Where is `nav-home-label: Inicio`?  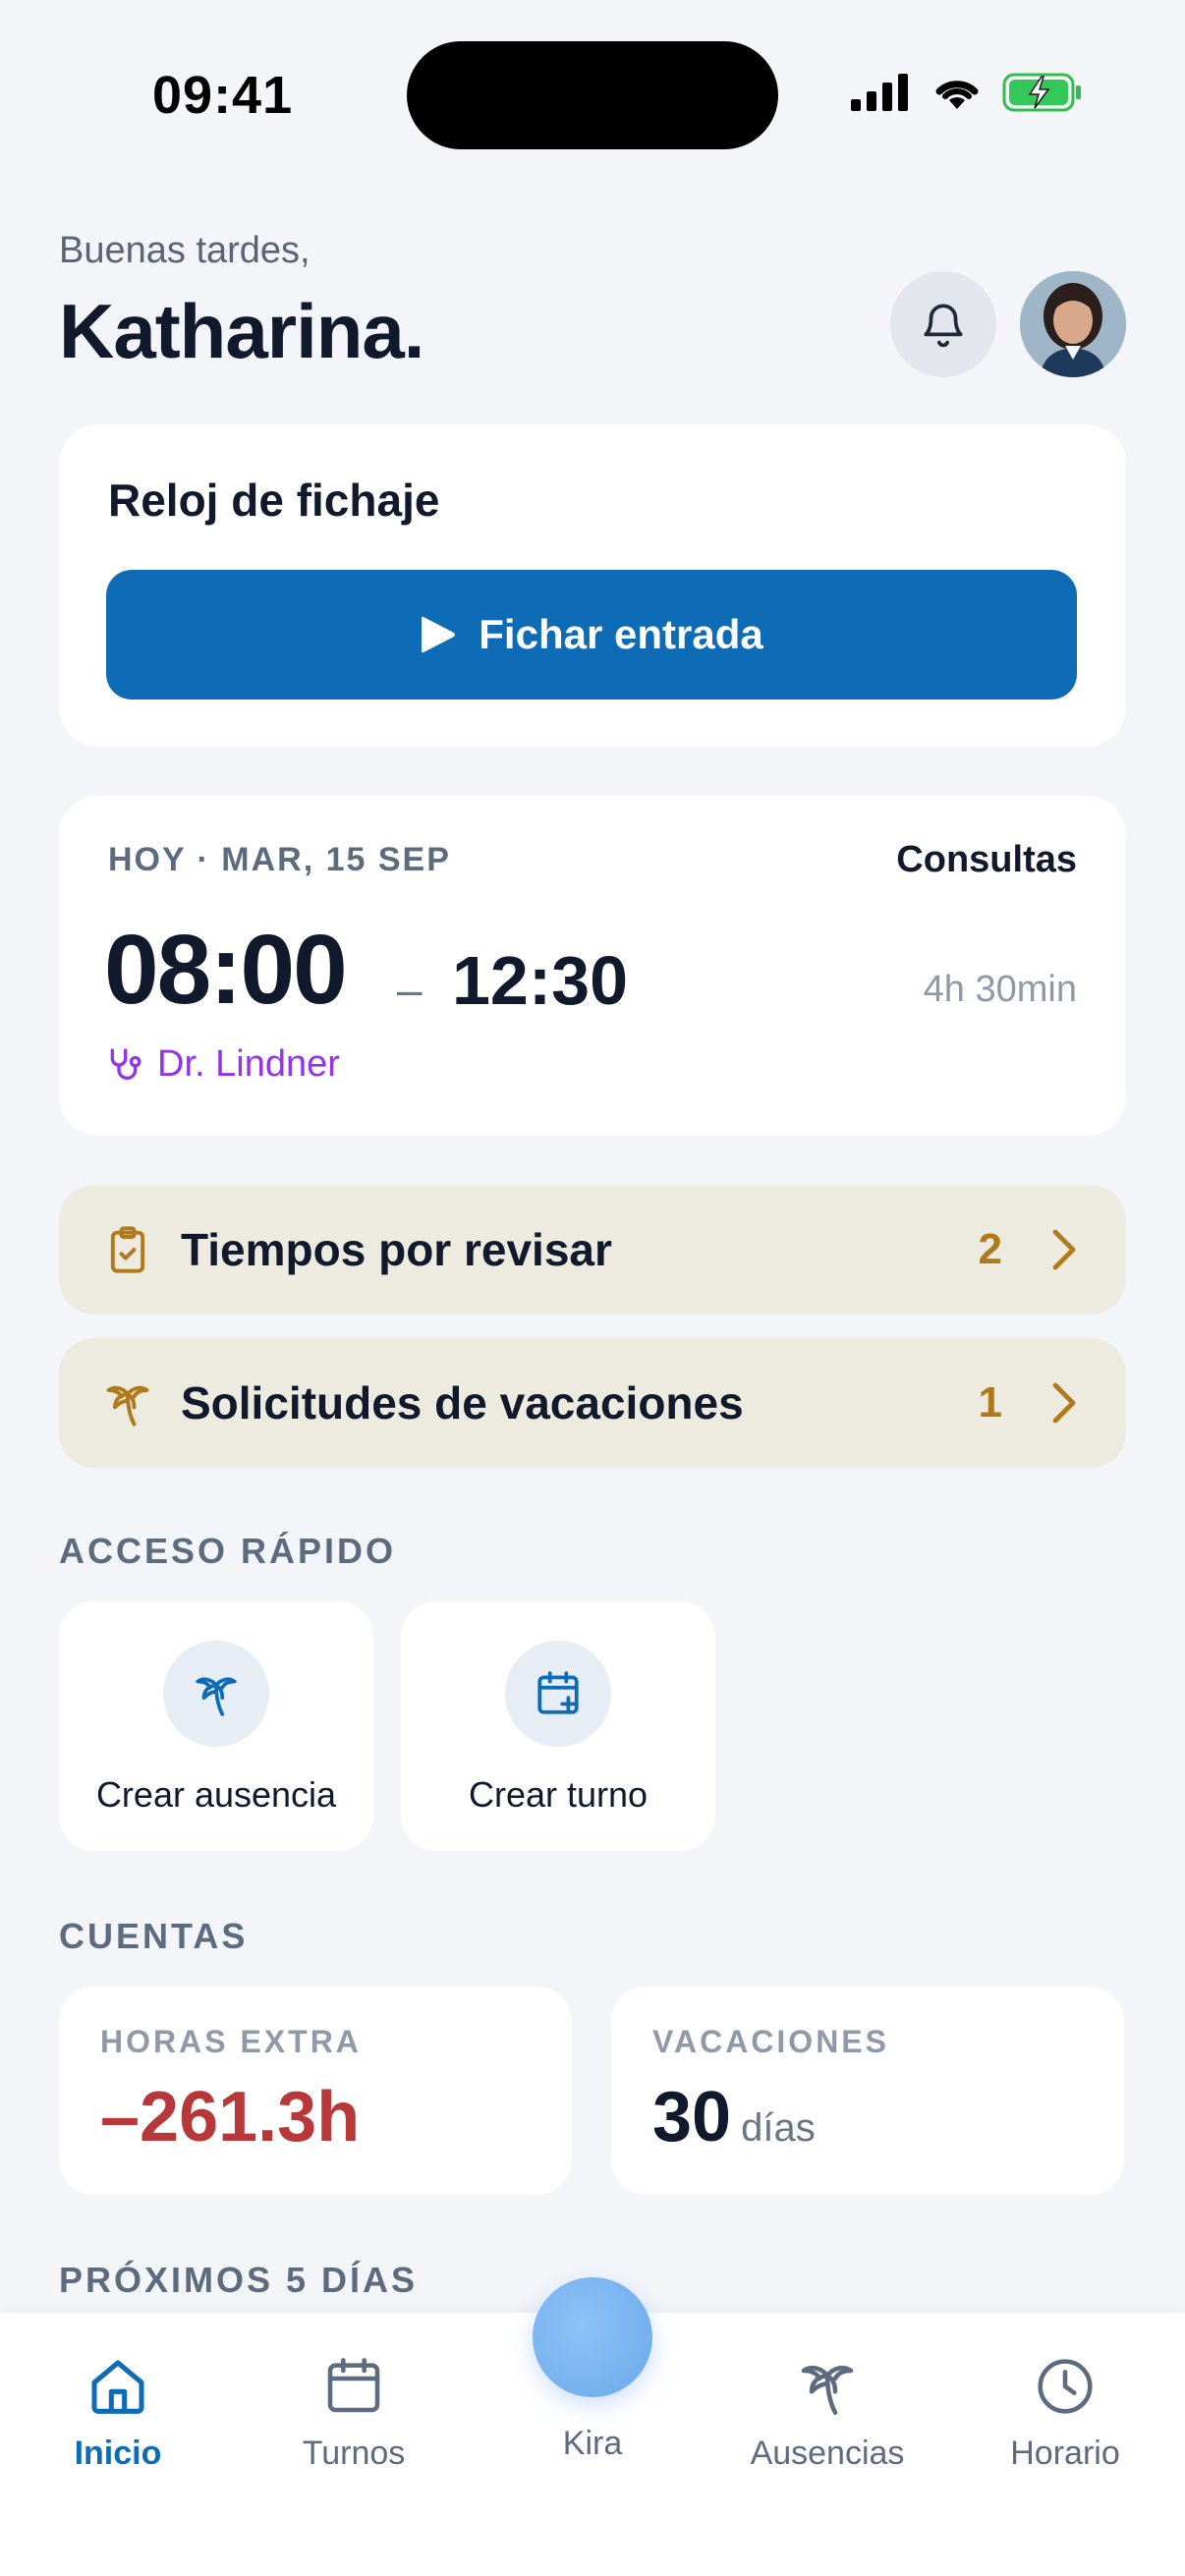
nav-home-label: Inicio is located at coordinates (118, 2453).